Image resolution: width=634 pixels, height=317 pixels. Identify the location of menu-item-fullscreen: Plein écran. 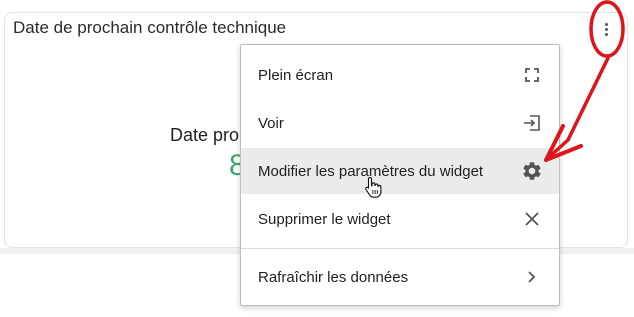
(400, 75).